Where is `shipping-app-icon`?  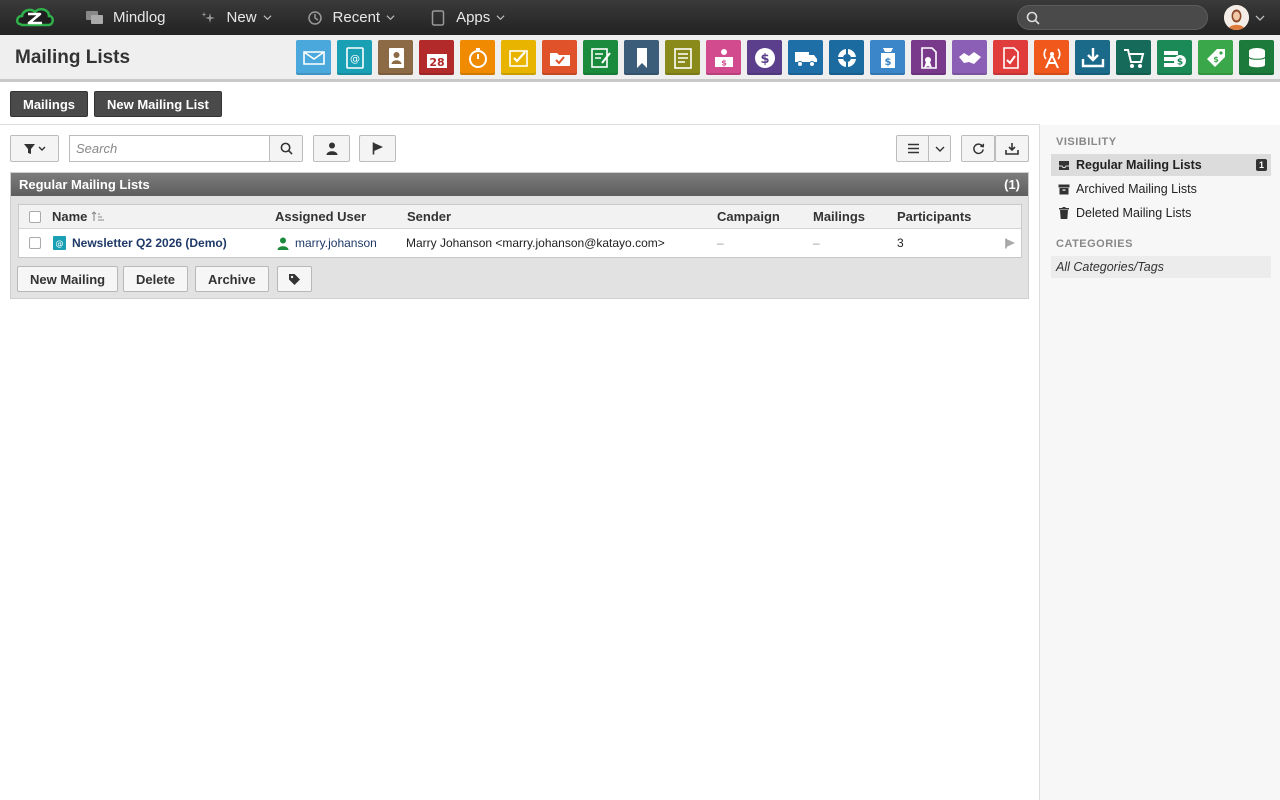
shipping-app-icon is located at coordinates (805, 57).